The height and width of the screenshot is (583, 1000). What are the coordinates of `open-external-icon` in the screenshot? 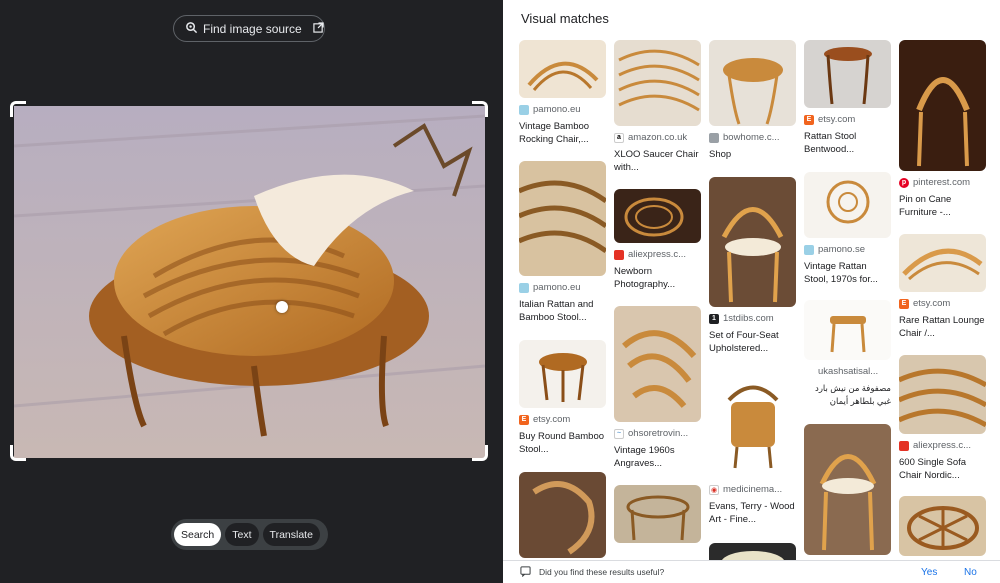 It's located at (318, 28).